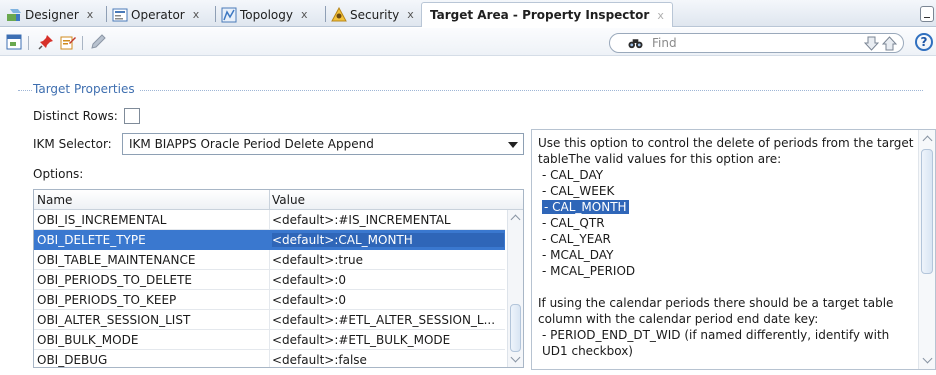  I want to click on tab-label: Designer, so click(52, 14).